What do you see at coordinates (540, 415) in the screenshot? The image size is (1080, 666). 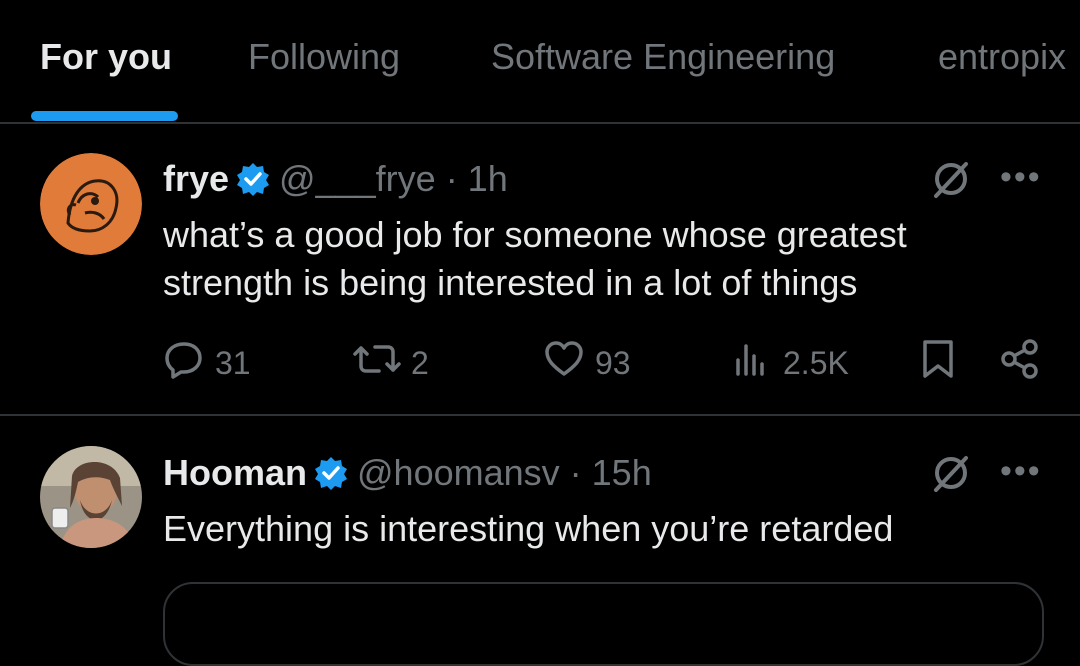 I see `tweet-divider` at bounding box center [540, 415].